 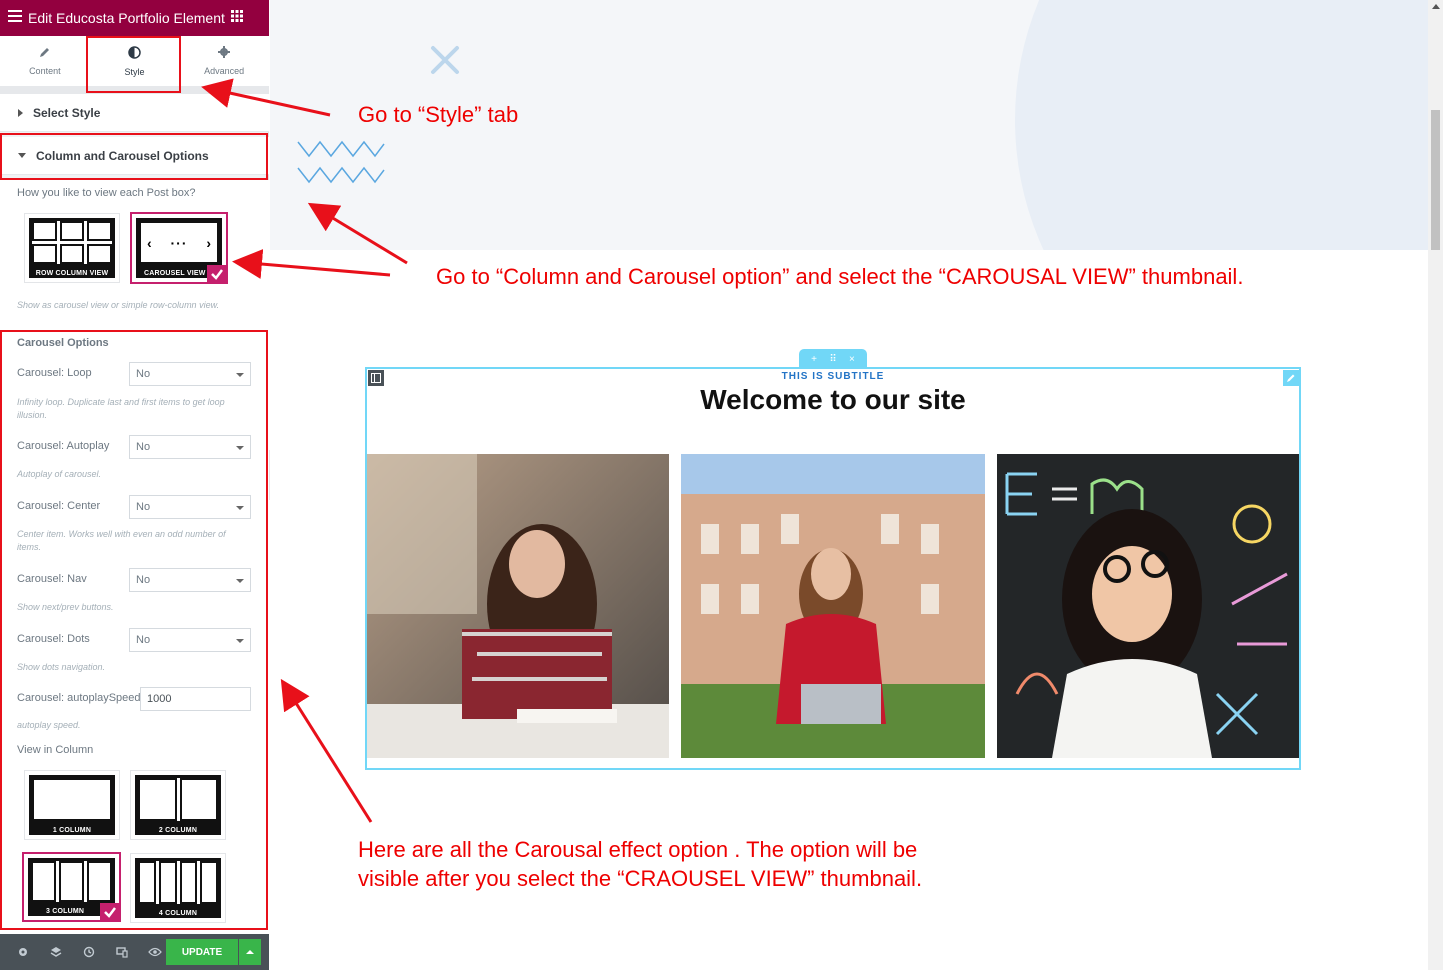 I want to click on annotation-arrows, so click(x=304, y=450).